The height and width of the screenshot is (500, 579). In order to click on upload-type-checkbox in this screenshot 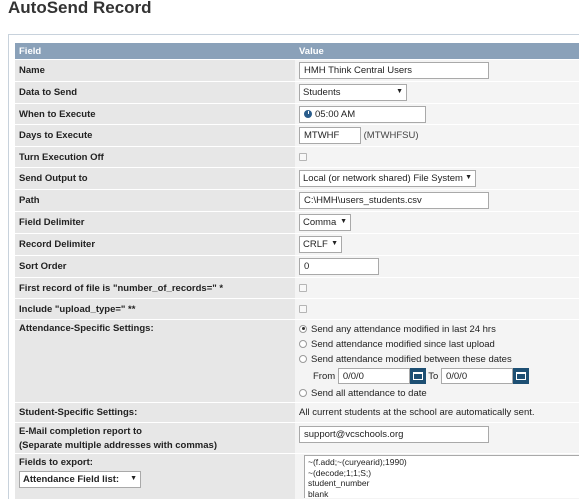, I will do `click(303, 308)`.